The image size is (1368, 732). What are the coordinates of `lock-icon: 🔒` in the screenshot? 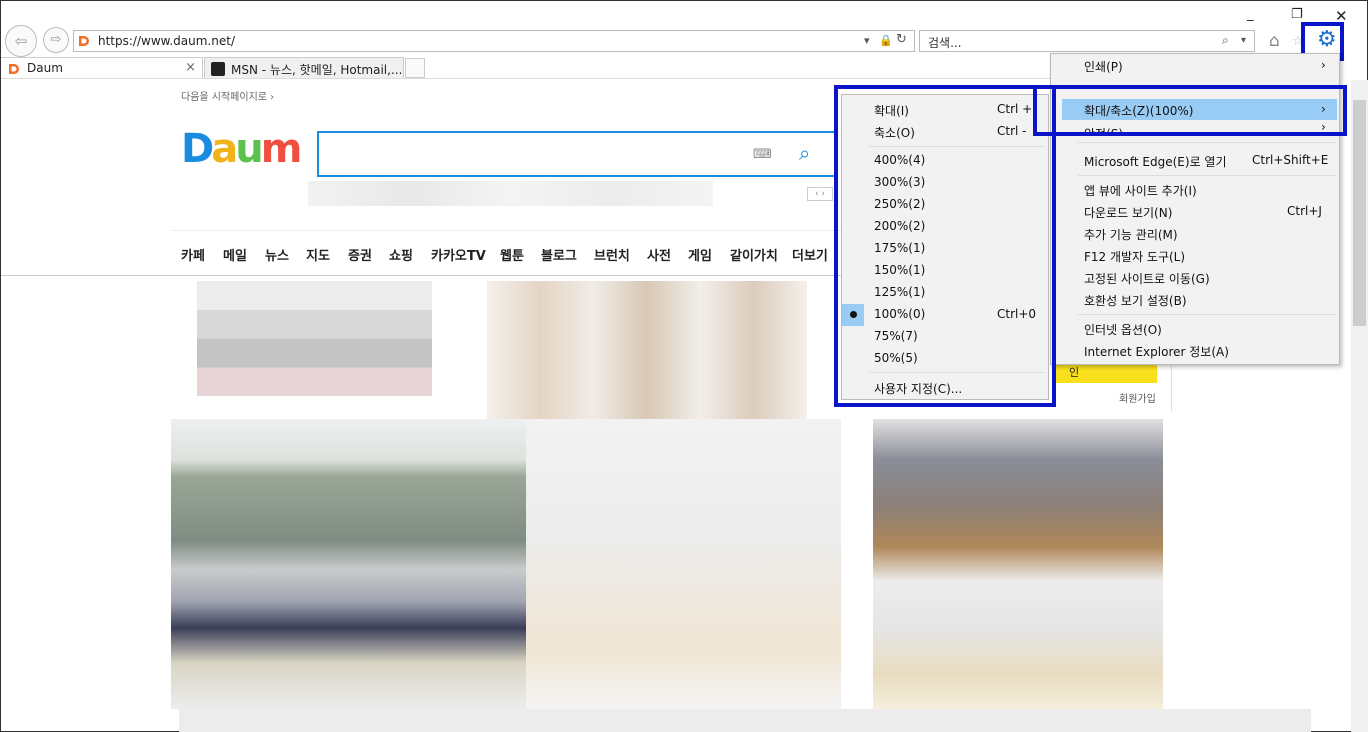 It's located at (886, 40).